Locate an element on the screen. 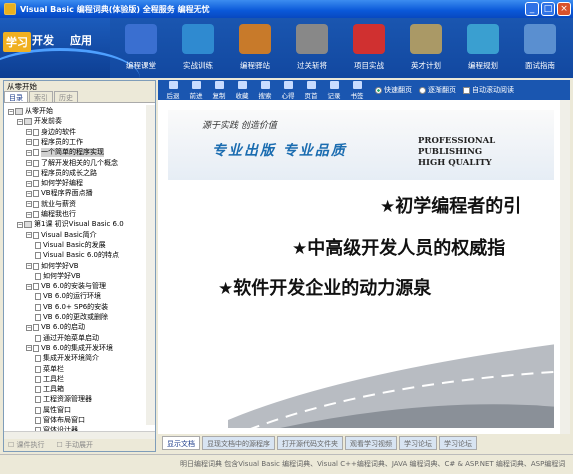  headline-2: ★中高级开发人员的权威指 is located at coordinates (399, 248).